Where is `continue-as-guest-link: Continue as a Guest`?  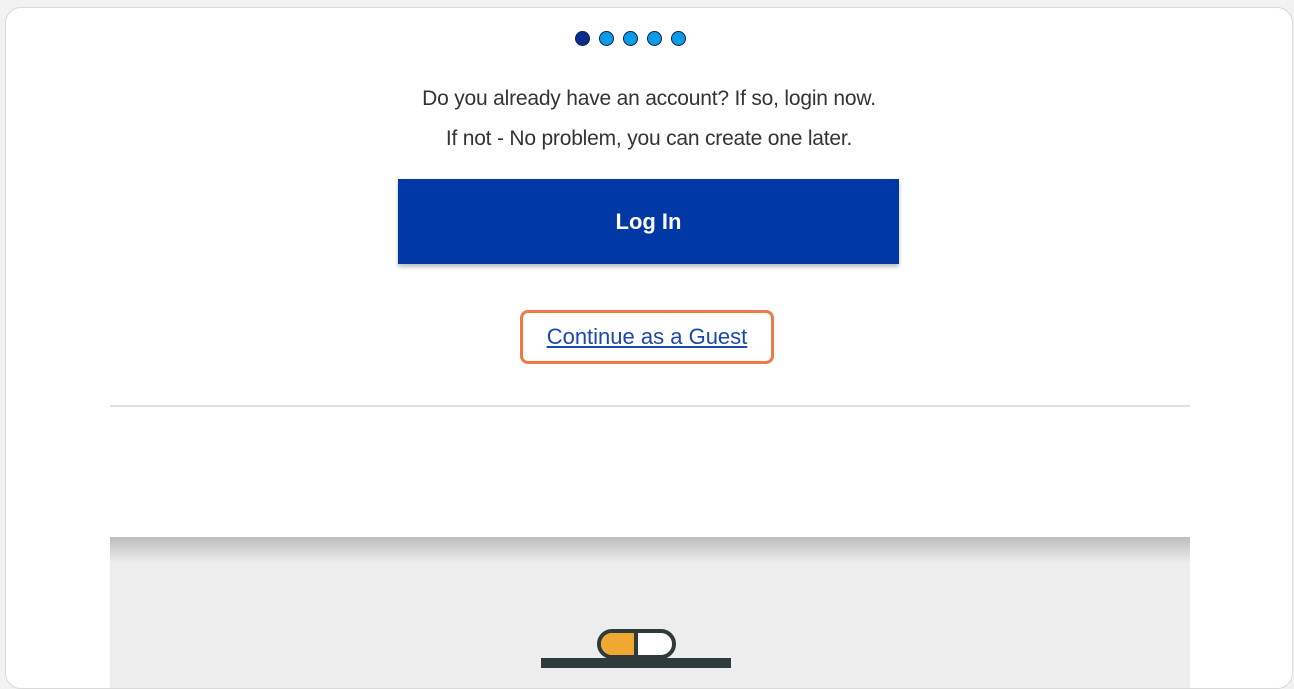 continue-as-guest-link: Continue as a Guest is located at coordinates (647, 337).